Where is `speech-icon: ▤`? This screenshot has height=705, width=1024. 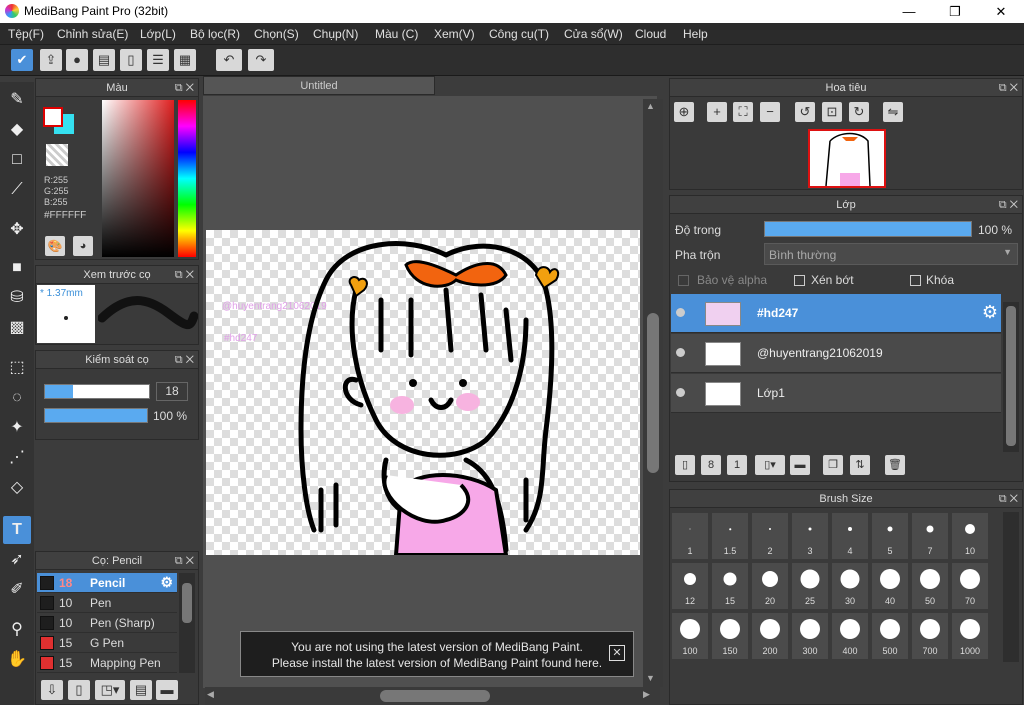
speech-icon: ▤ is located at coordinates (104, 60).